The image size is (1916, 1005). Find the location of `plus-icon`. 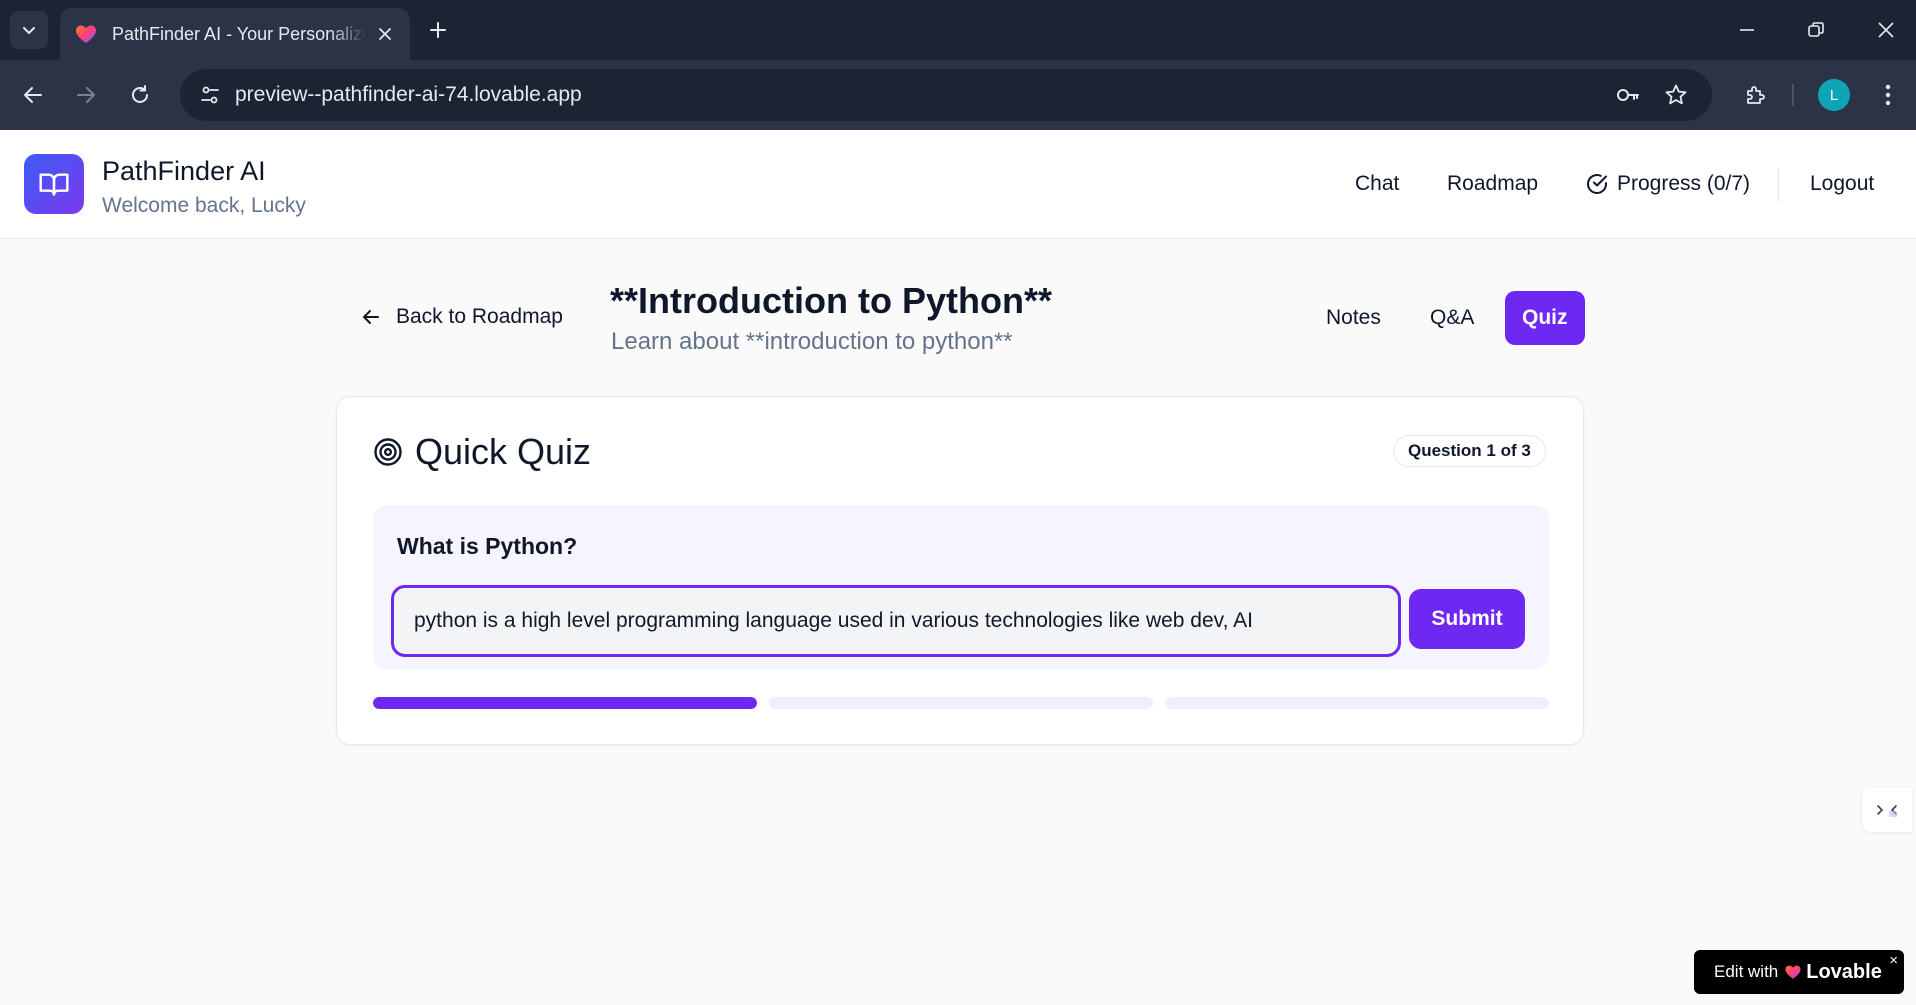

plus-icon is located at coordinates (438, 30).